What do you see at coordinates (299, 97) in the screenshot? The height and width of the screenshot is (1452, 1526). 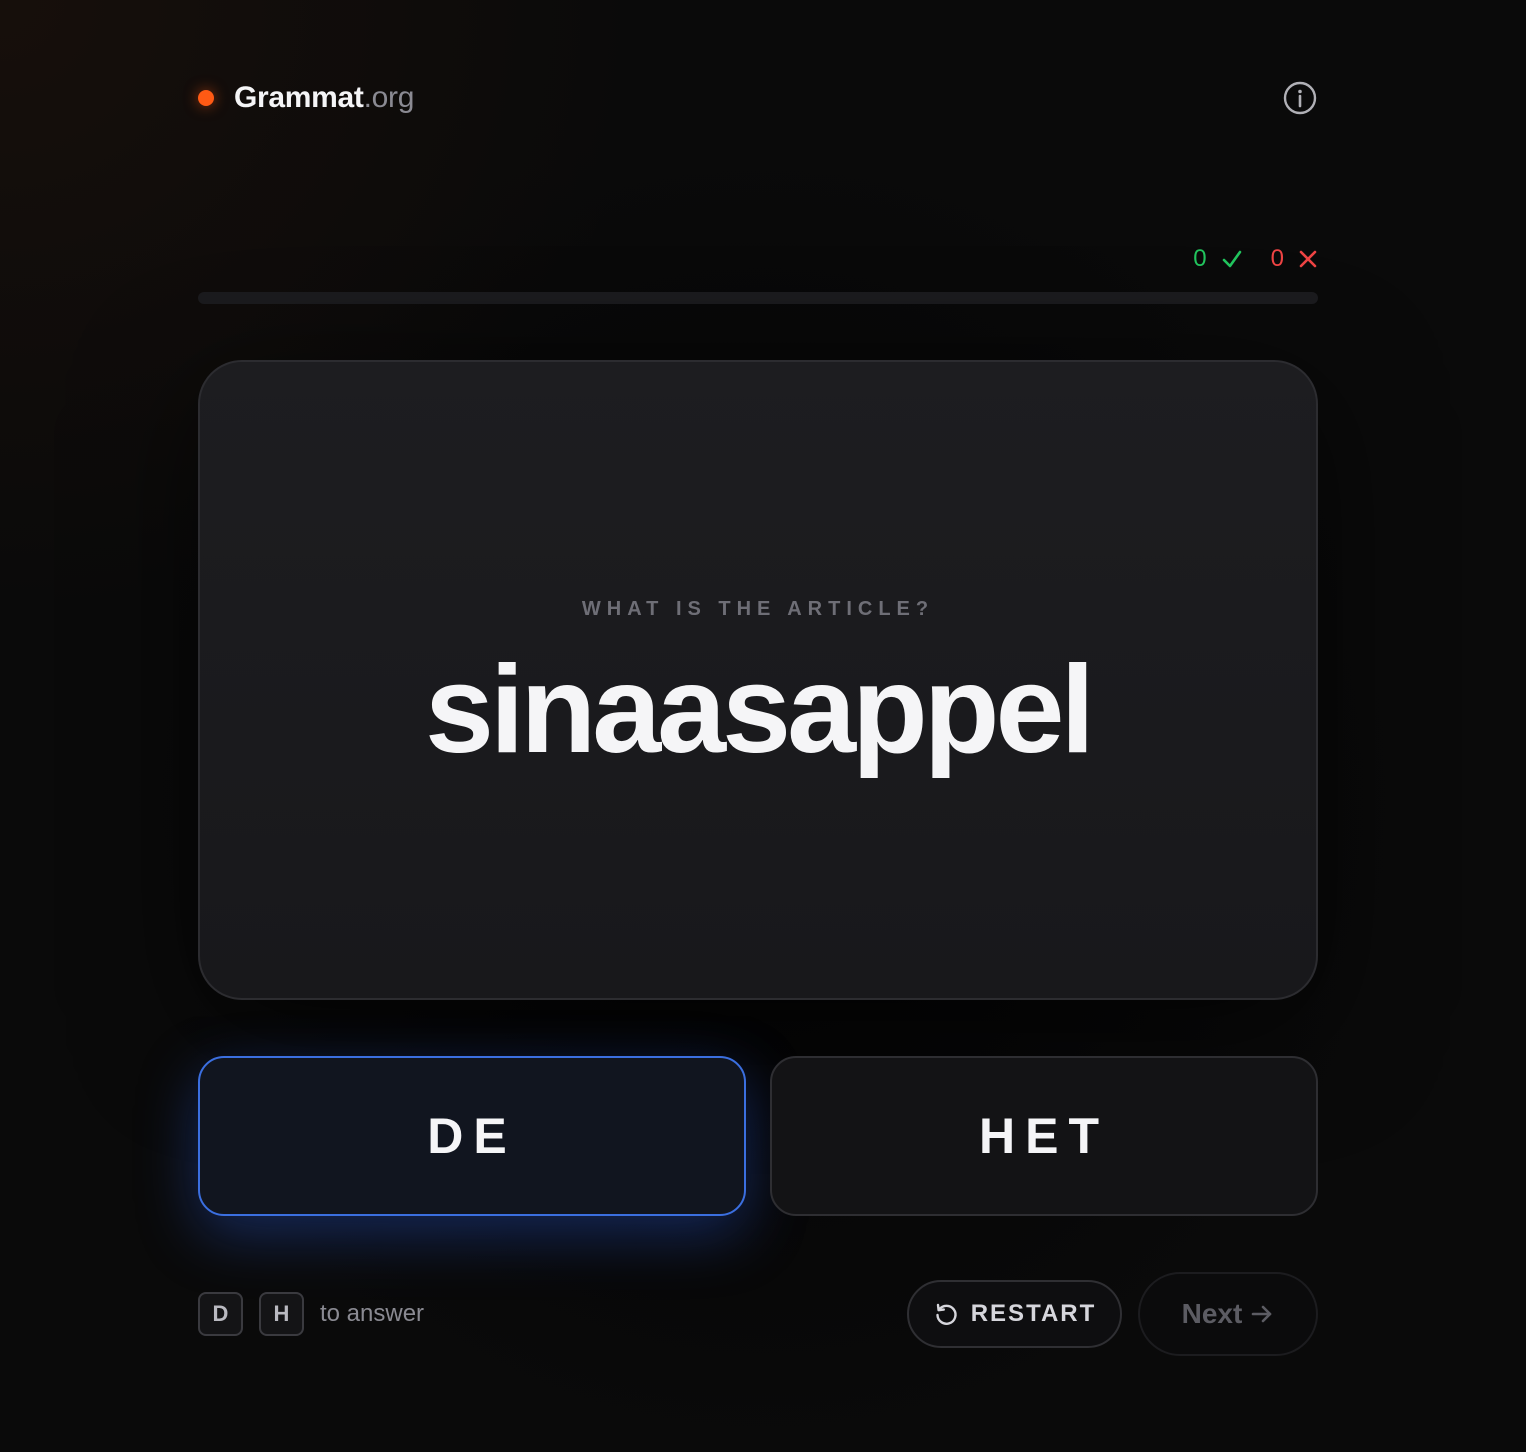 I see `brand-name: Grammat` at bounding box center [299, 97].